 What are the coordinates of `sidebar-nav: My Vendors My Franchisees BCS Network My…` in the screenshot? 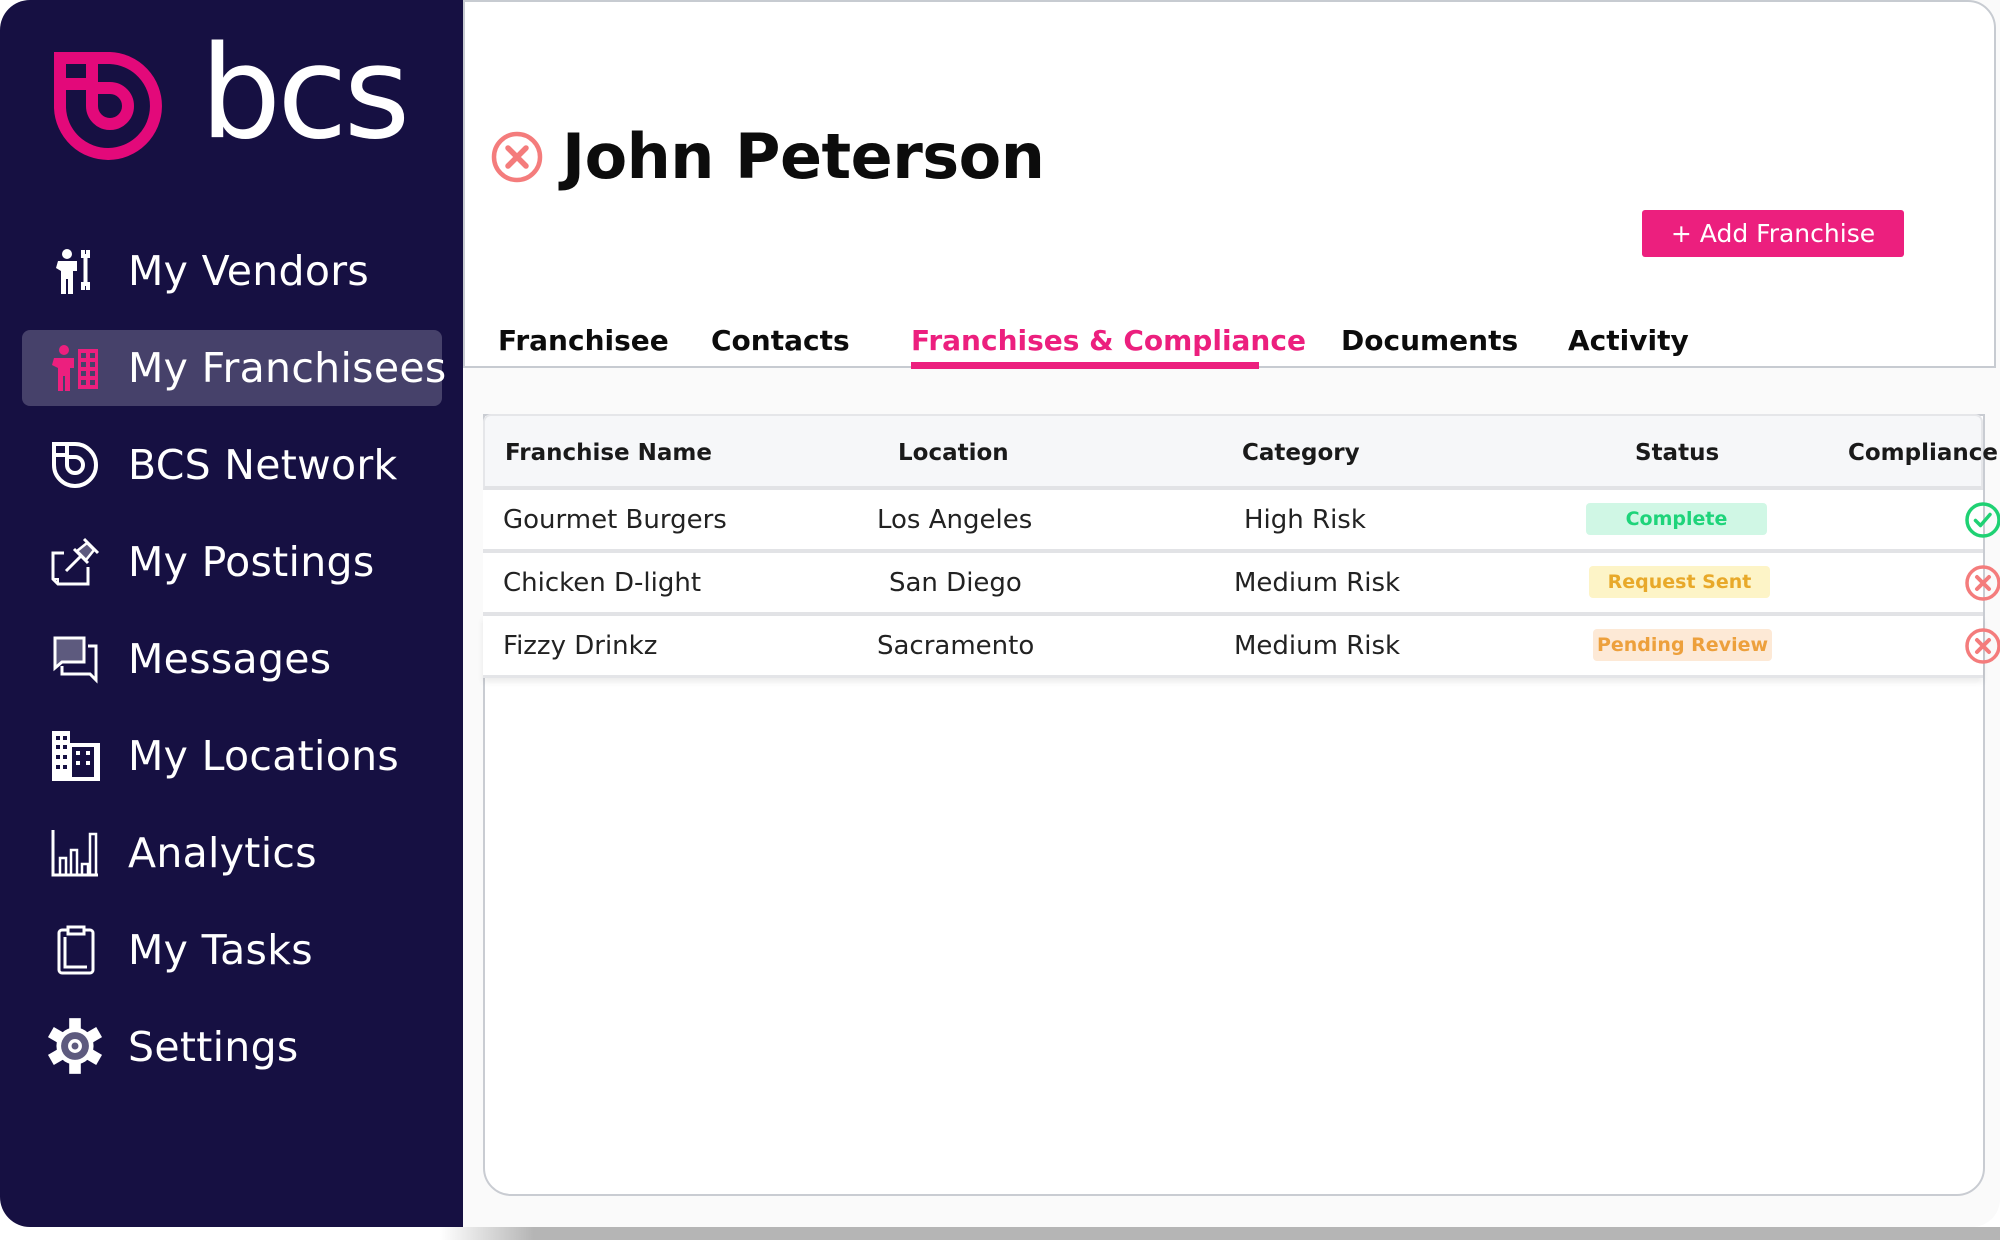 It's located at (234, 669).